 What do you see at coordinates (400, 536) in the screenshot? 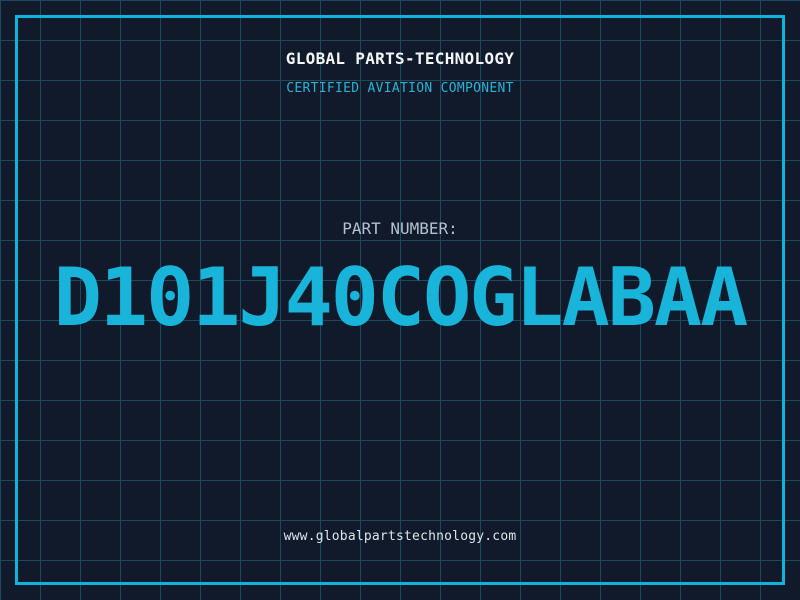
I see `website-url: www.globalpartstechnology.com` at bounding box center [400, 536].